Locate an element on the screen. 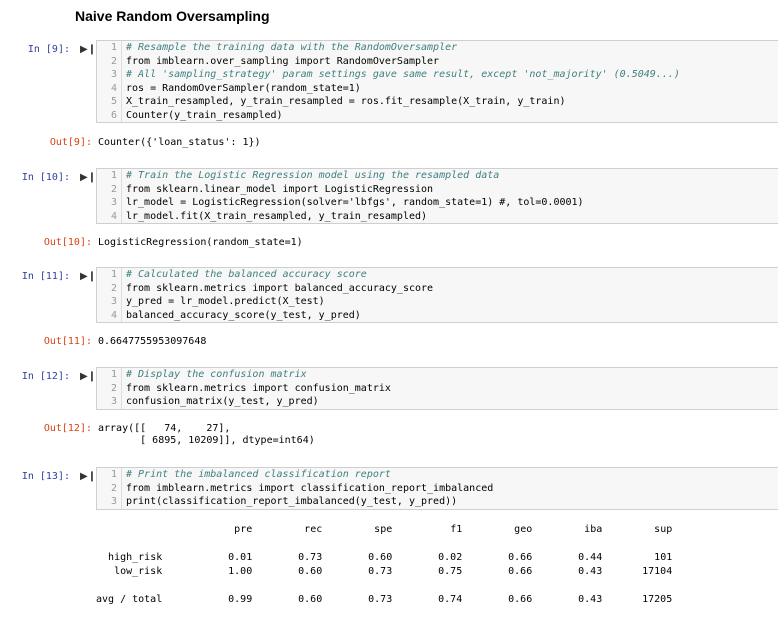 This screenshot has width=778, height=626. code-line: # Calculated the balanced accuracy score is located at coordinates (246, 274).